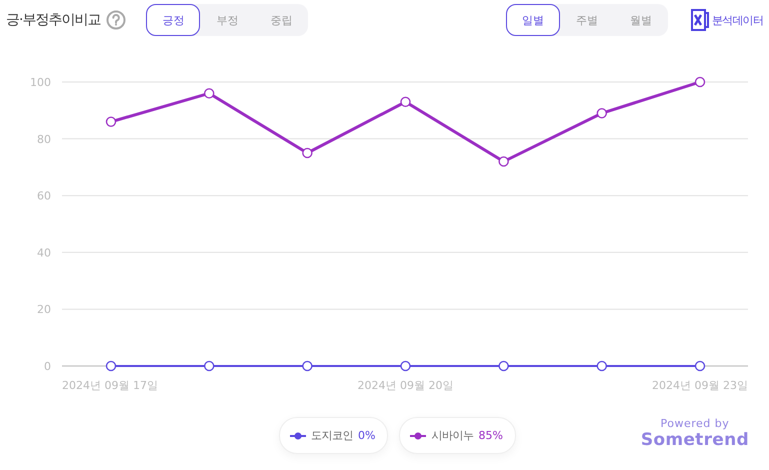 This screenshot has height=470, width=769. I want to click on axis-label: 60, so click(44, 196).